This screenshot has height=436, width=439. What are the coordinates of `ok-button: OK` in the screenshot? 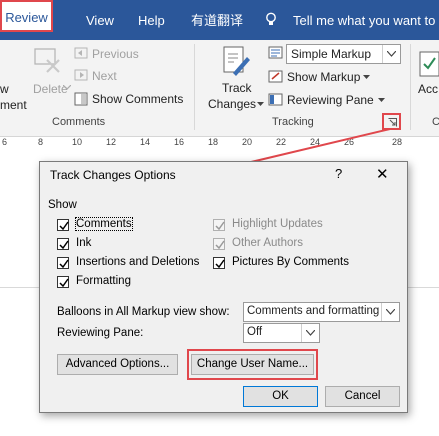 It's located at (280, 396).